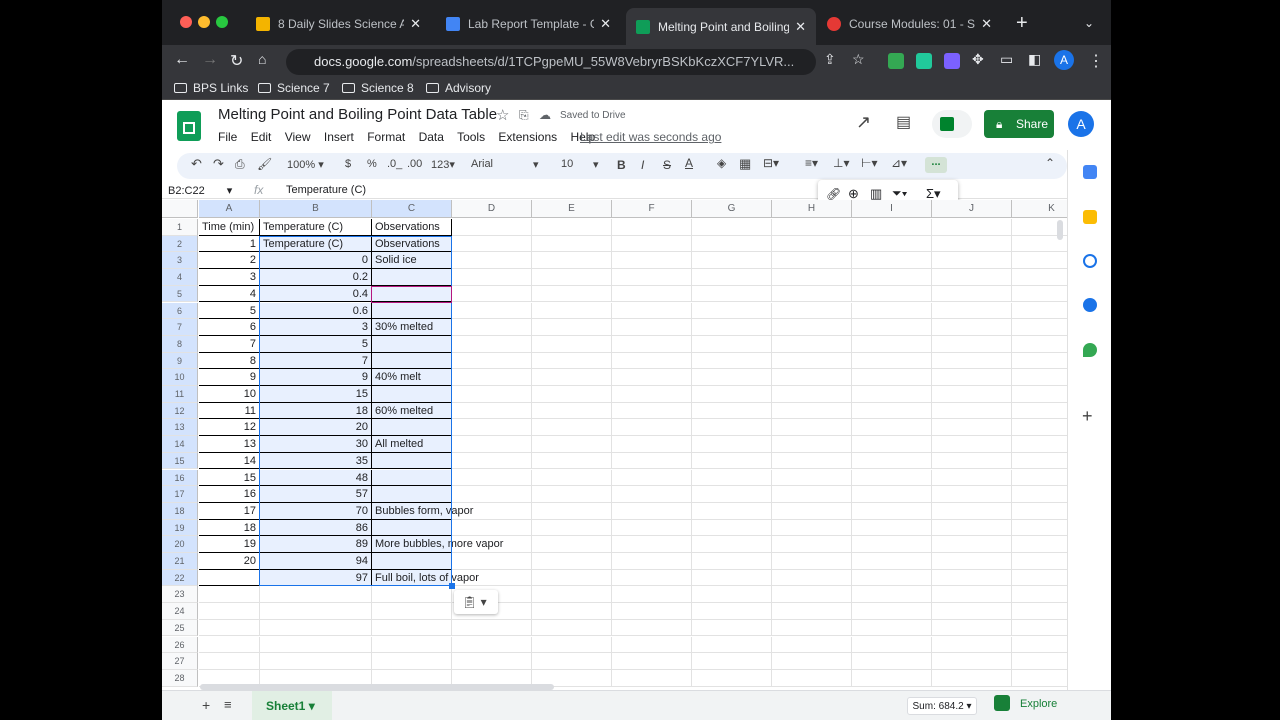  What do you see at coordinates (180, 478) in the screenshot?
I see `row-header: 16` at bounding box center [180, 478].